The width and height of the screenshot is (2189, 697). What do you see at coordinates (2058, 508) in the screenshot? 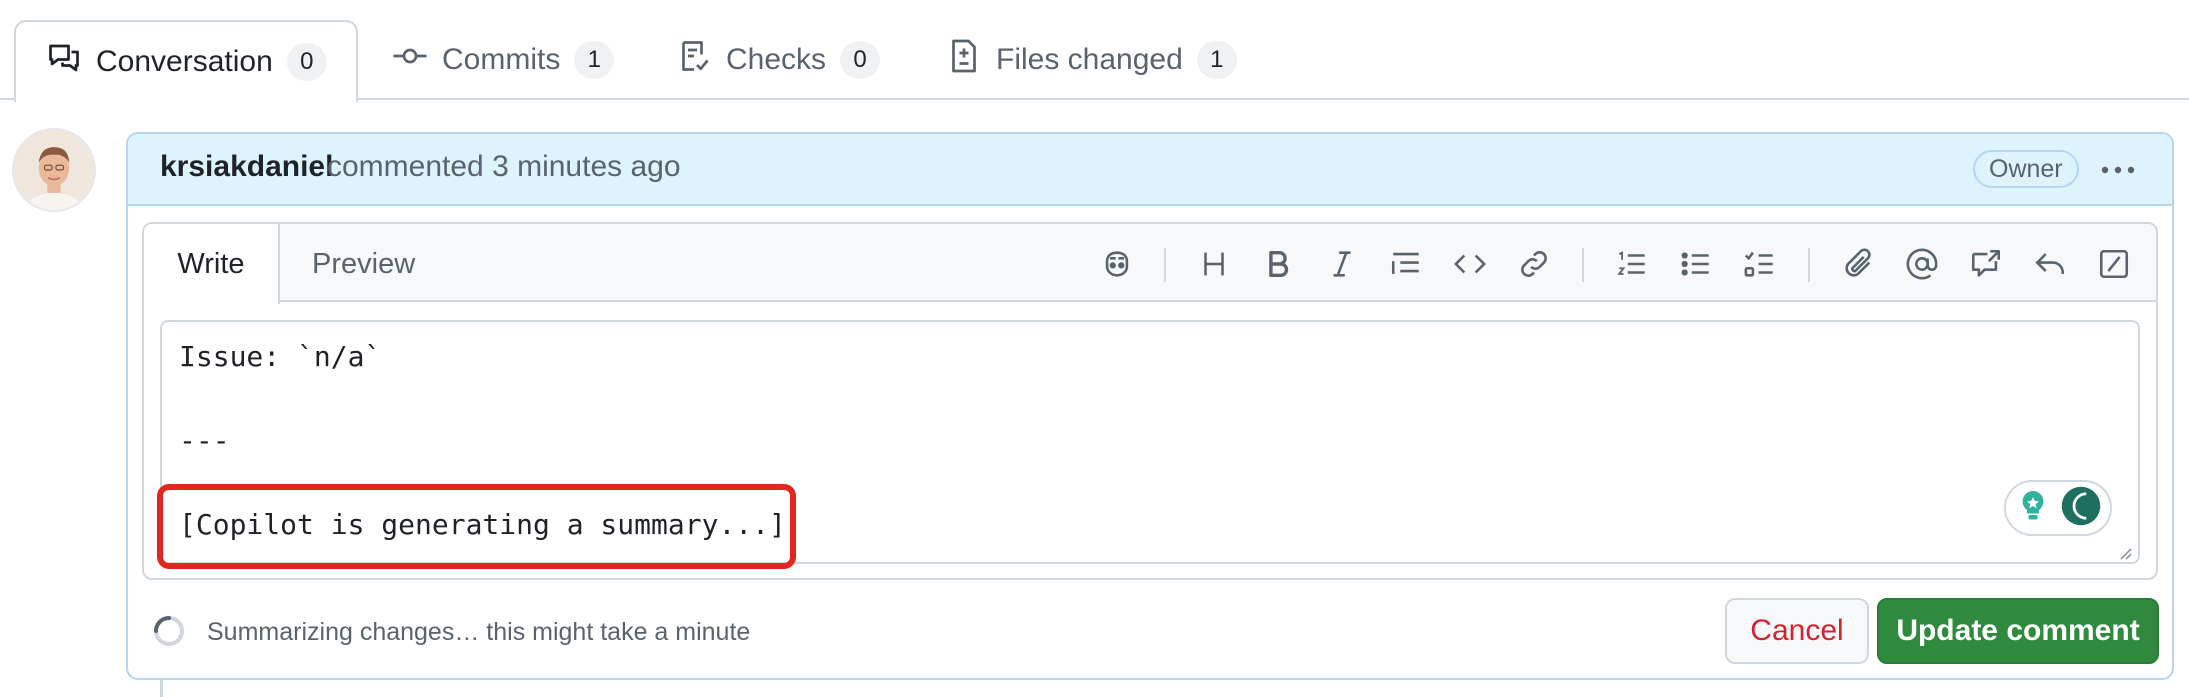
I see `writing-assistant-widget` at bounding box center [2058, 508].